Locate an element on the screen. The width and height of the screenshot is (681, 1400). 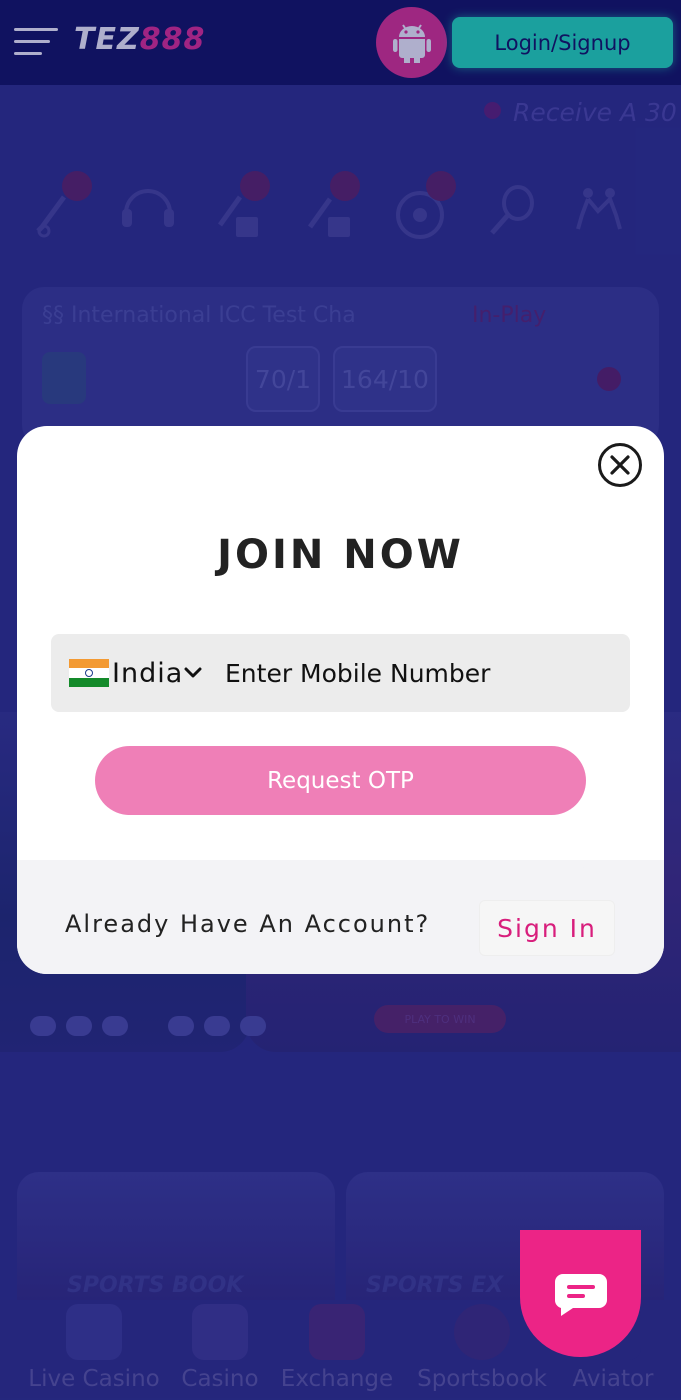
live-chat-button is located at coordinates (580, 1293).